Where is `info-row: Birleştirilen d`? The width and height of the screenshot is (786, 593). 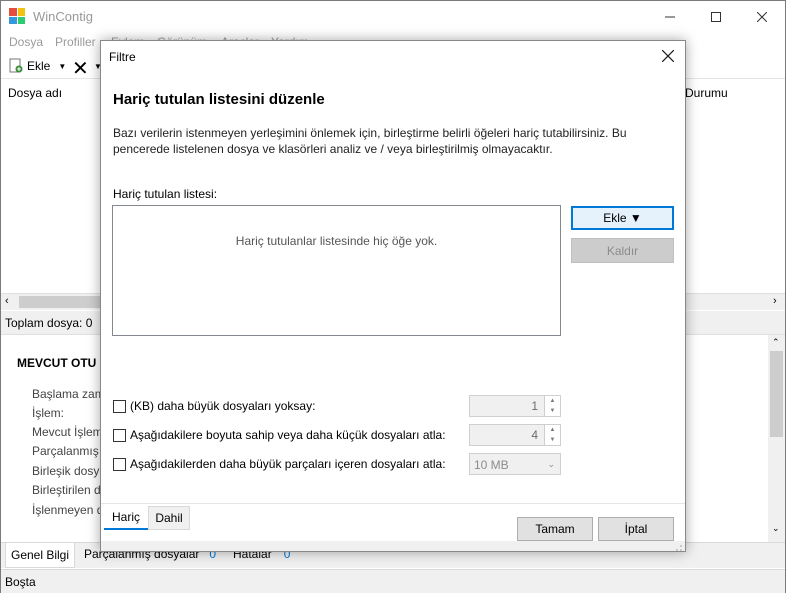 info-row: Birleştirilen d is located at coordinates (66, 490).